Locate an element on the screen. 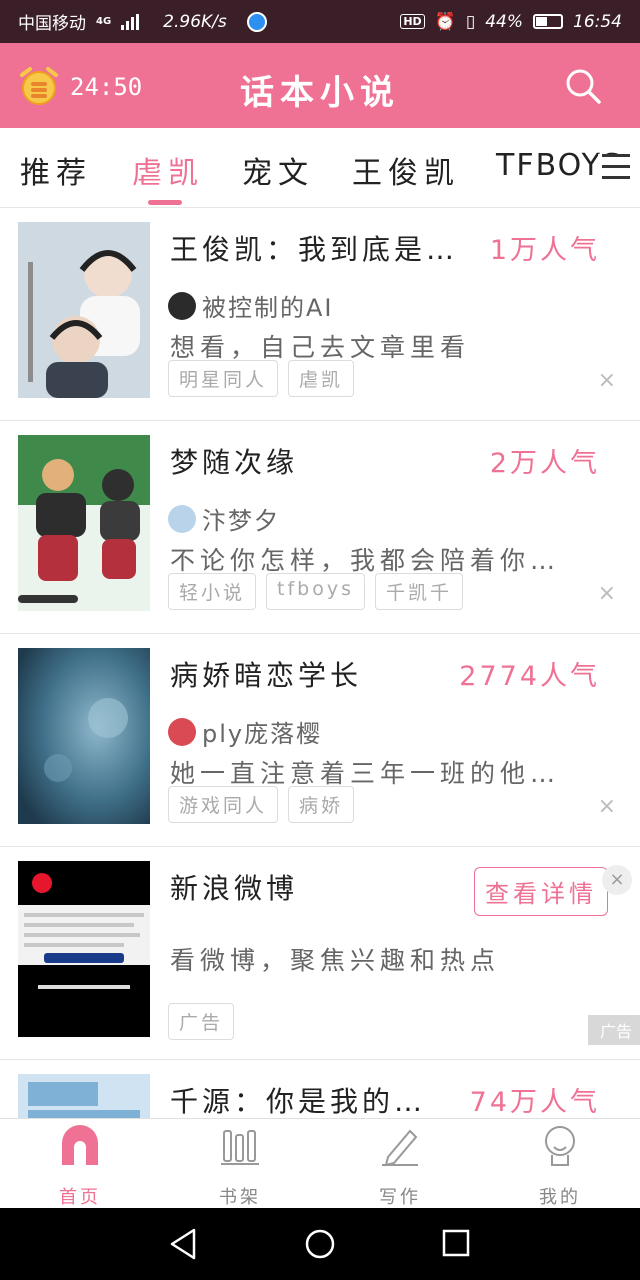 The image size is (640, 1280). story-title: 梦随次缘 is located at coordinates (234, 462).